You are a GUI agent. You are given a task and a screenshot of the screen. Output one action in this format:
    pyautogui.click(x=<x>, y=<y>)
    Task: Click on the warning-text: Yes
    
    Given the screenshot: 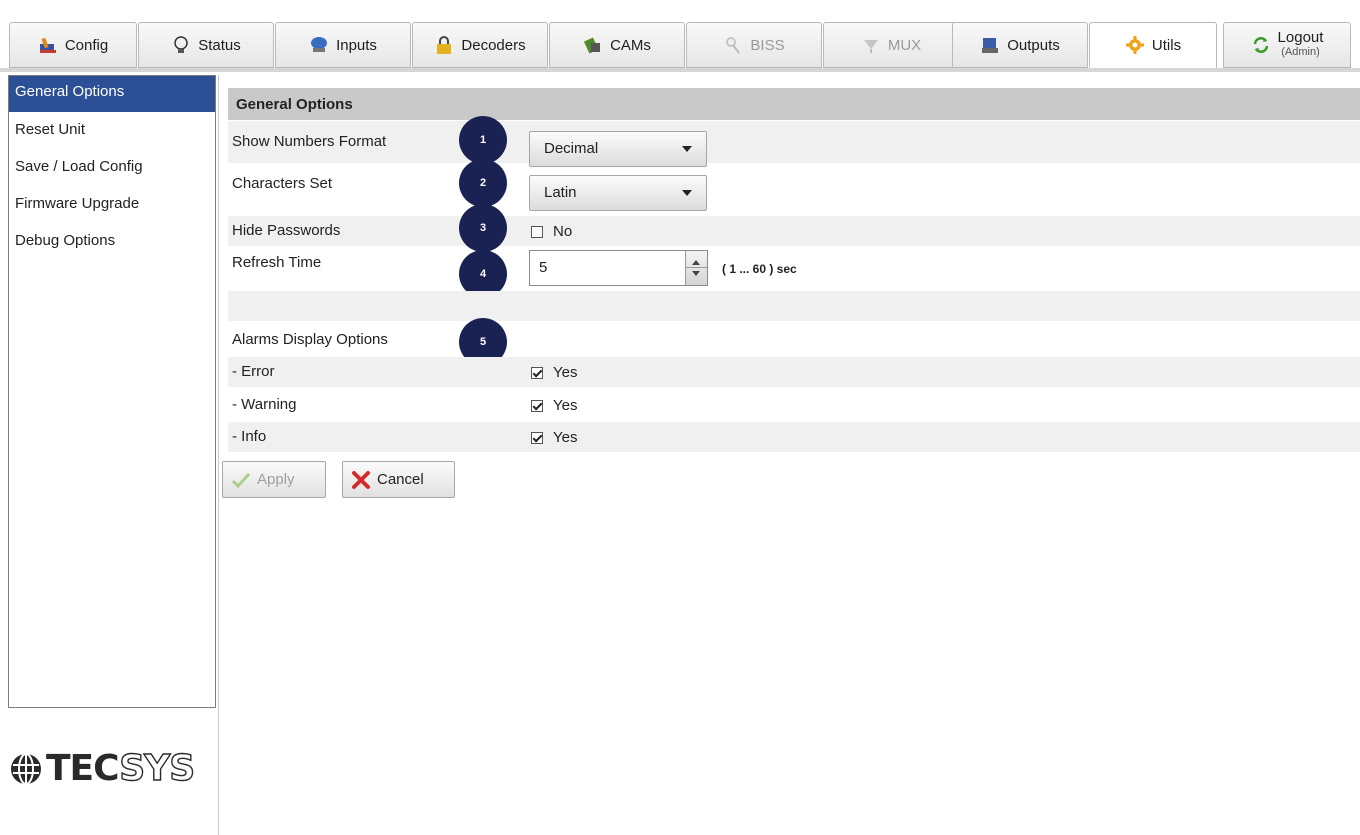 What is the action you would take?
    pyautogui.click(x=565, y=405)
    